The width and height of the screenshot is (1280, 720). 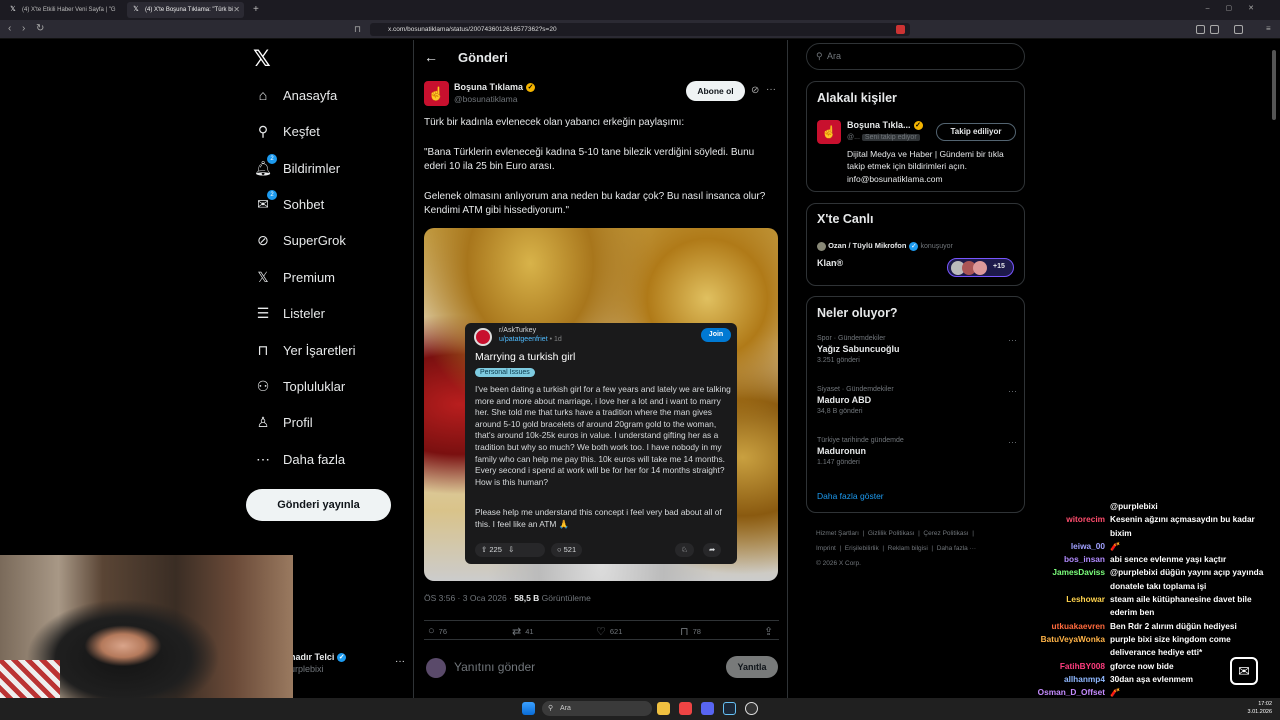 I want to click on nav-premium: 𝕏 Premium, so click(x=327, y=277).